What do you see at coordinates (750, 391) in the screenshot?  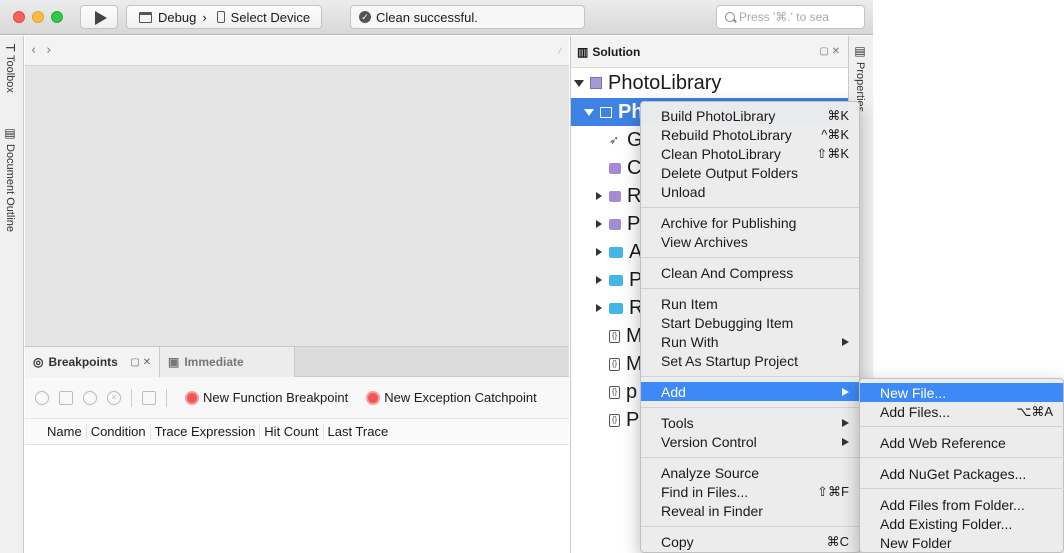 I see `menu-item-add: Add` at bounding box center [750, 391].